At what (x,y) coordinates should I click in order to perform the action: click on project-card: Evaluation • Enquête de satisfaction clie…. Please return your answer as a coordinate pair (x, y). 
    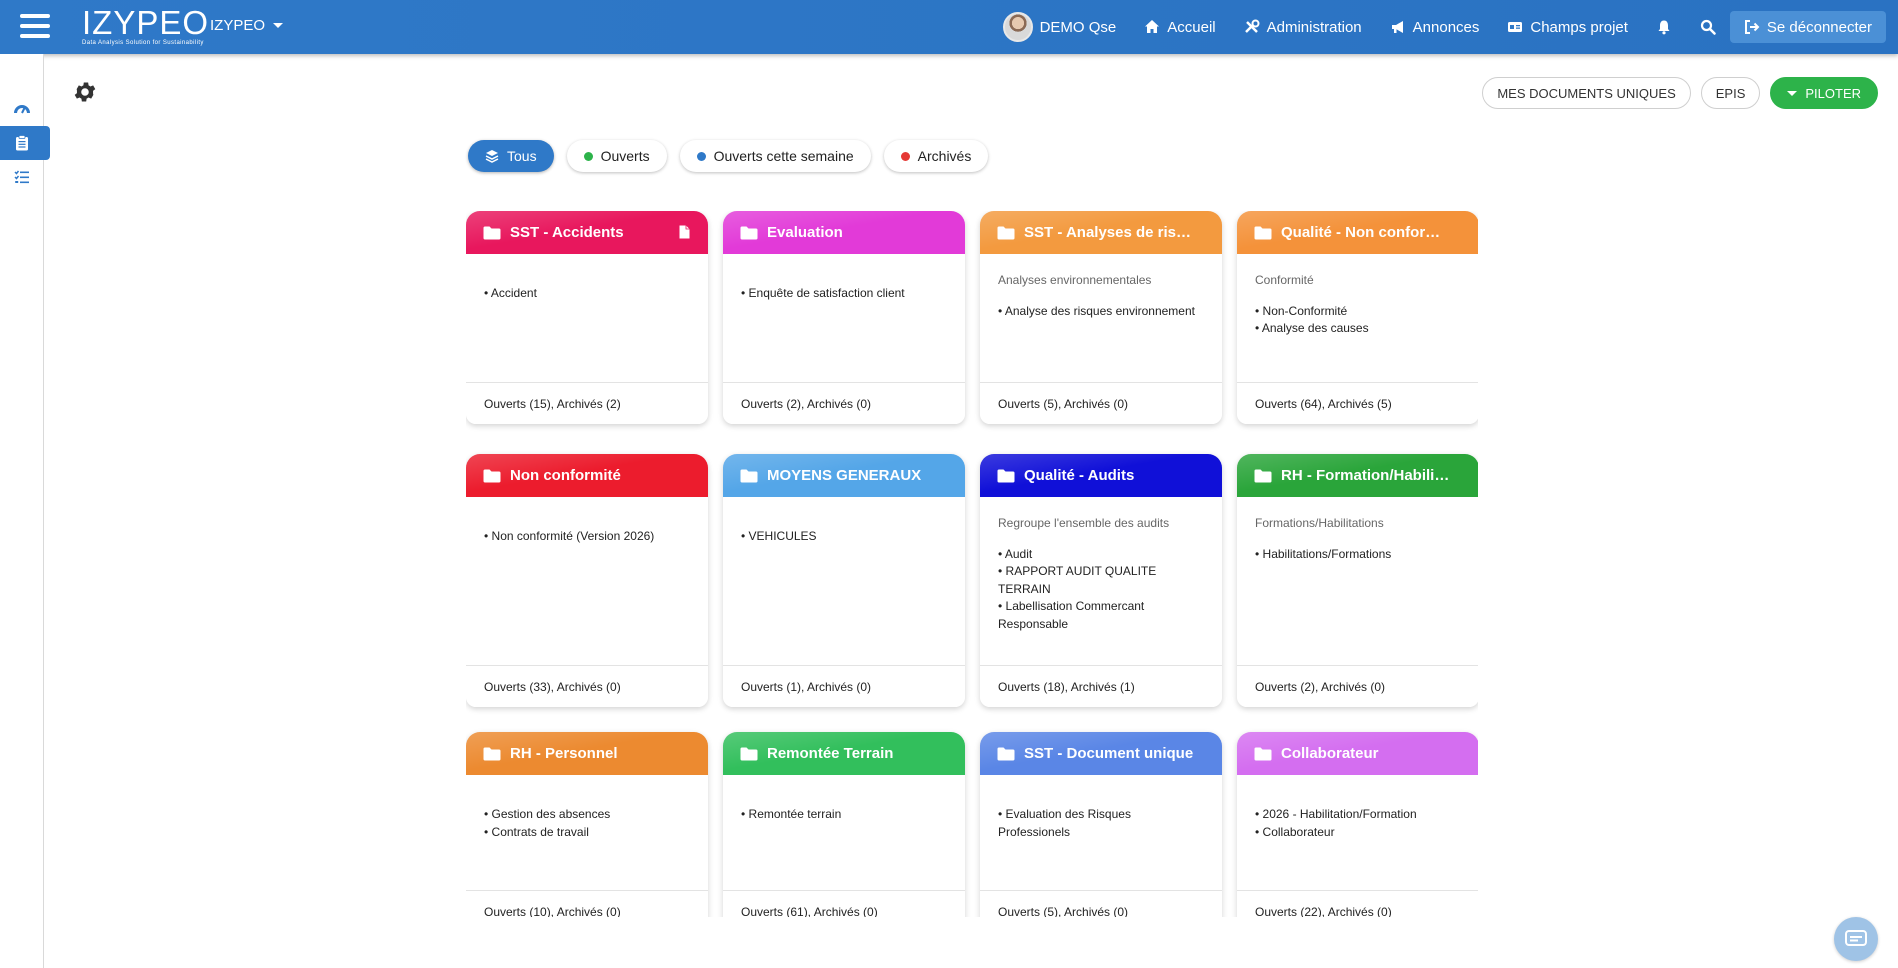
    Looking at the image, I should click on (844, 317).